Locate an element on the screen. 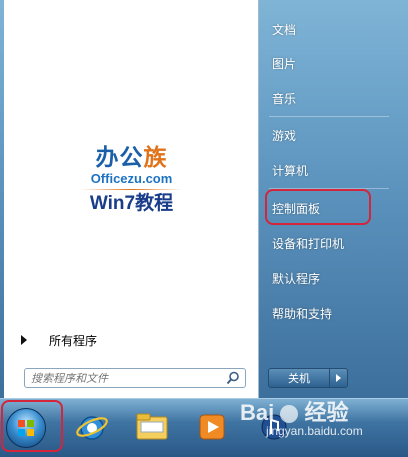  shutdown-group: 关机 is located at coordinates (310, 378).